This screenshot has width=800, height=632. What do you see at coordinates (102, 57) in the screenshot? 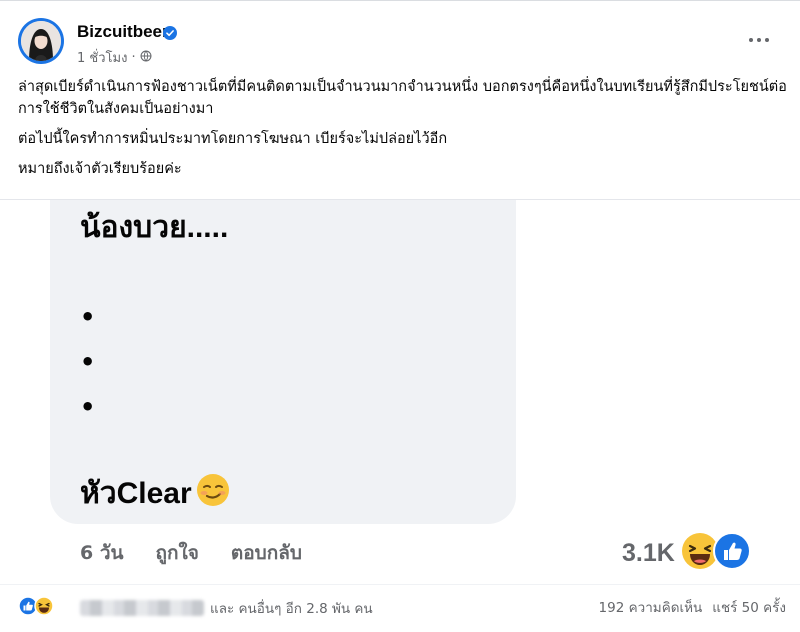
I see `post-time-text: 1 ชั่วโมง` at bounding box center [102, 57].